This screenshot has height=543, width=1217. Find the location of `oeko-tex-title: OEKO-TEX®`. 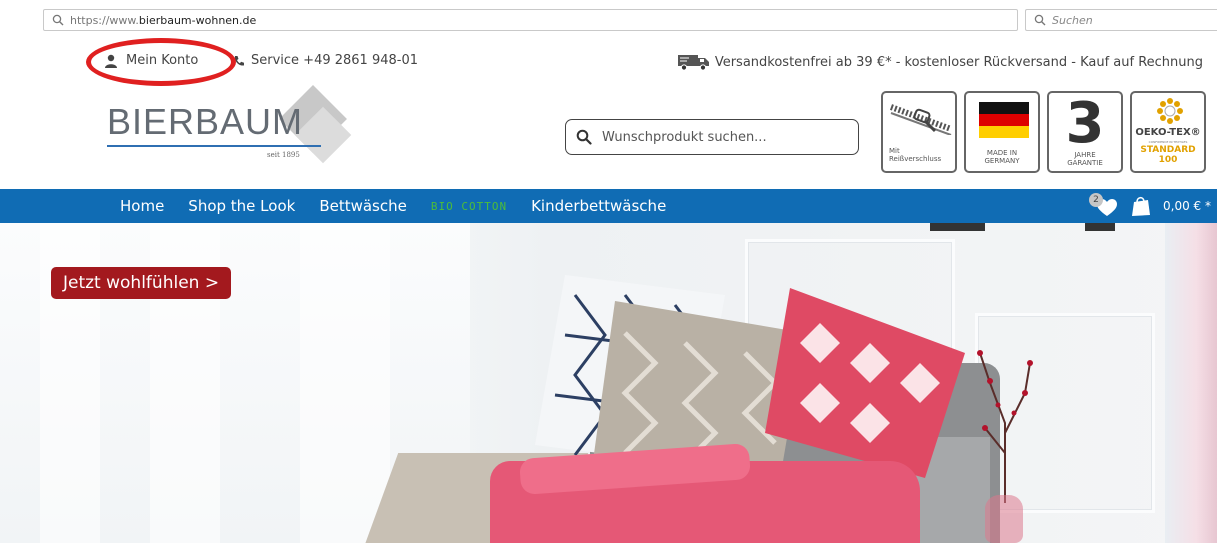

oeko-tex-title: OEKO-TEX® is located at coordinates (1168, 132).